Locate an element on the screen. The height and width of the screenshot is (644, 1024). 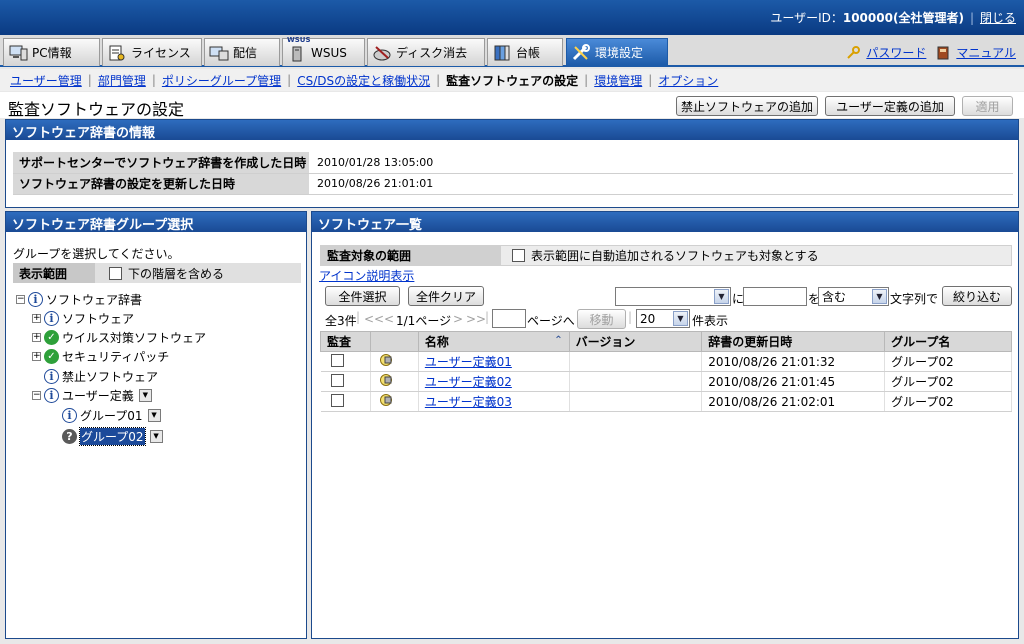
software-name-link: ユーザー定義02 is located at coordinates (468, 382).